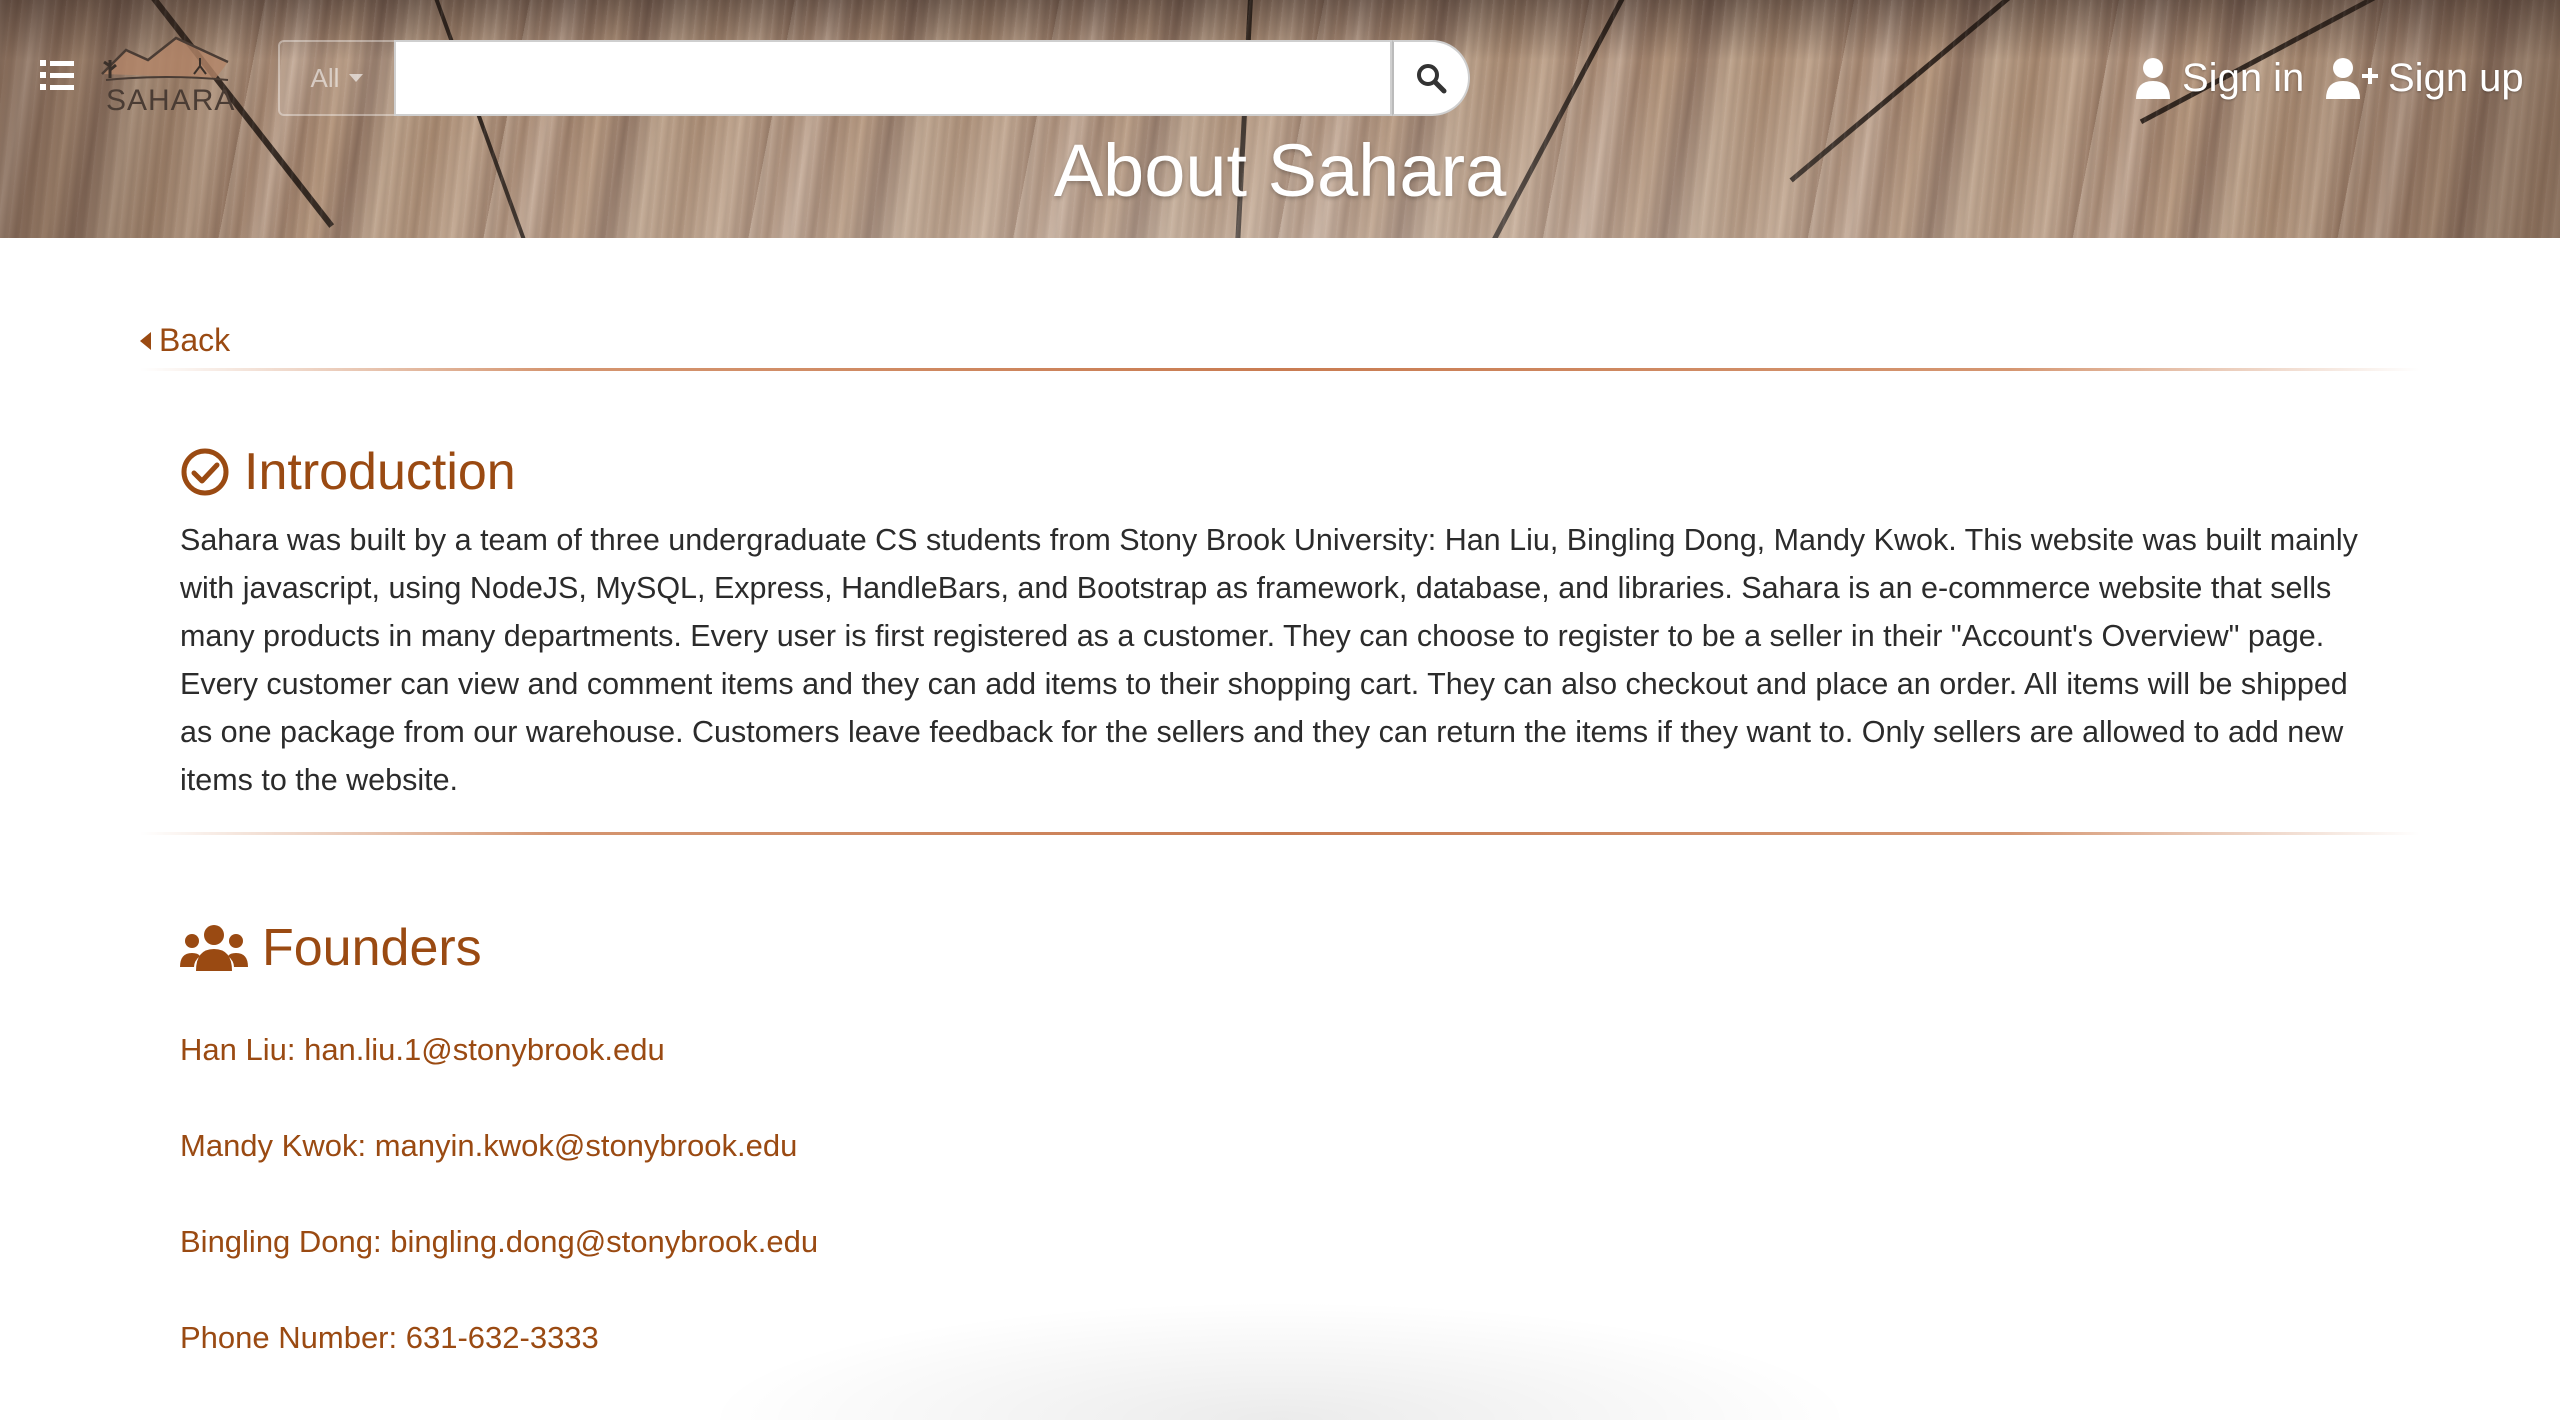 The image size is (2560, 1420). I want to click on user-icon, so click(2153, 78).